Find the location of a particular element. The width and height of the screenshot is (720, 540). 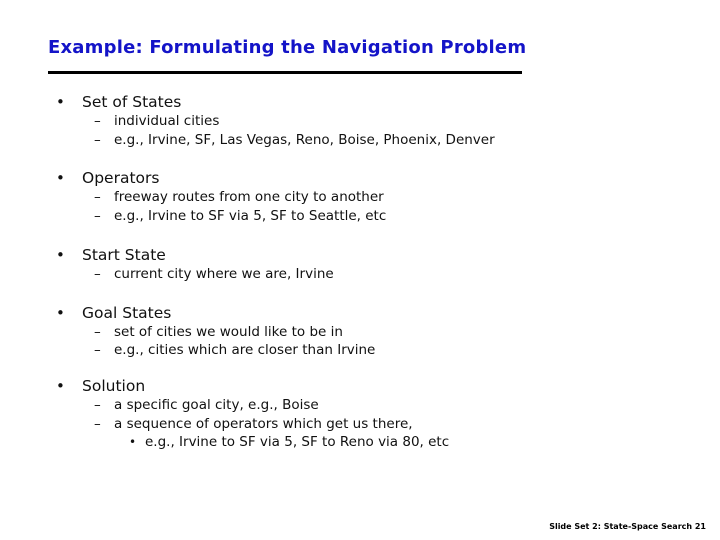

slide-footer: Slide Set 2: State-Space Search 21 is located at coordinates (627, 526).